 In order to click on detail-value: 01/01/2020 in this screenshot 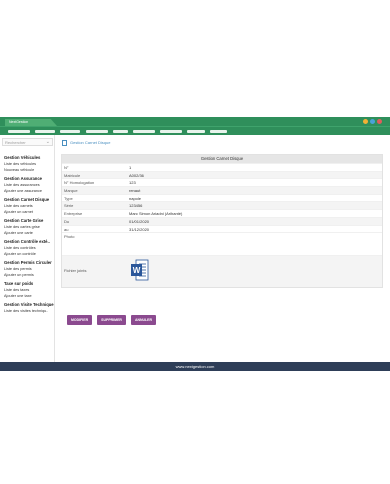, I will do `click(139, 221)`.